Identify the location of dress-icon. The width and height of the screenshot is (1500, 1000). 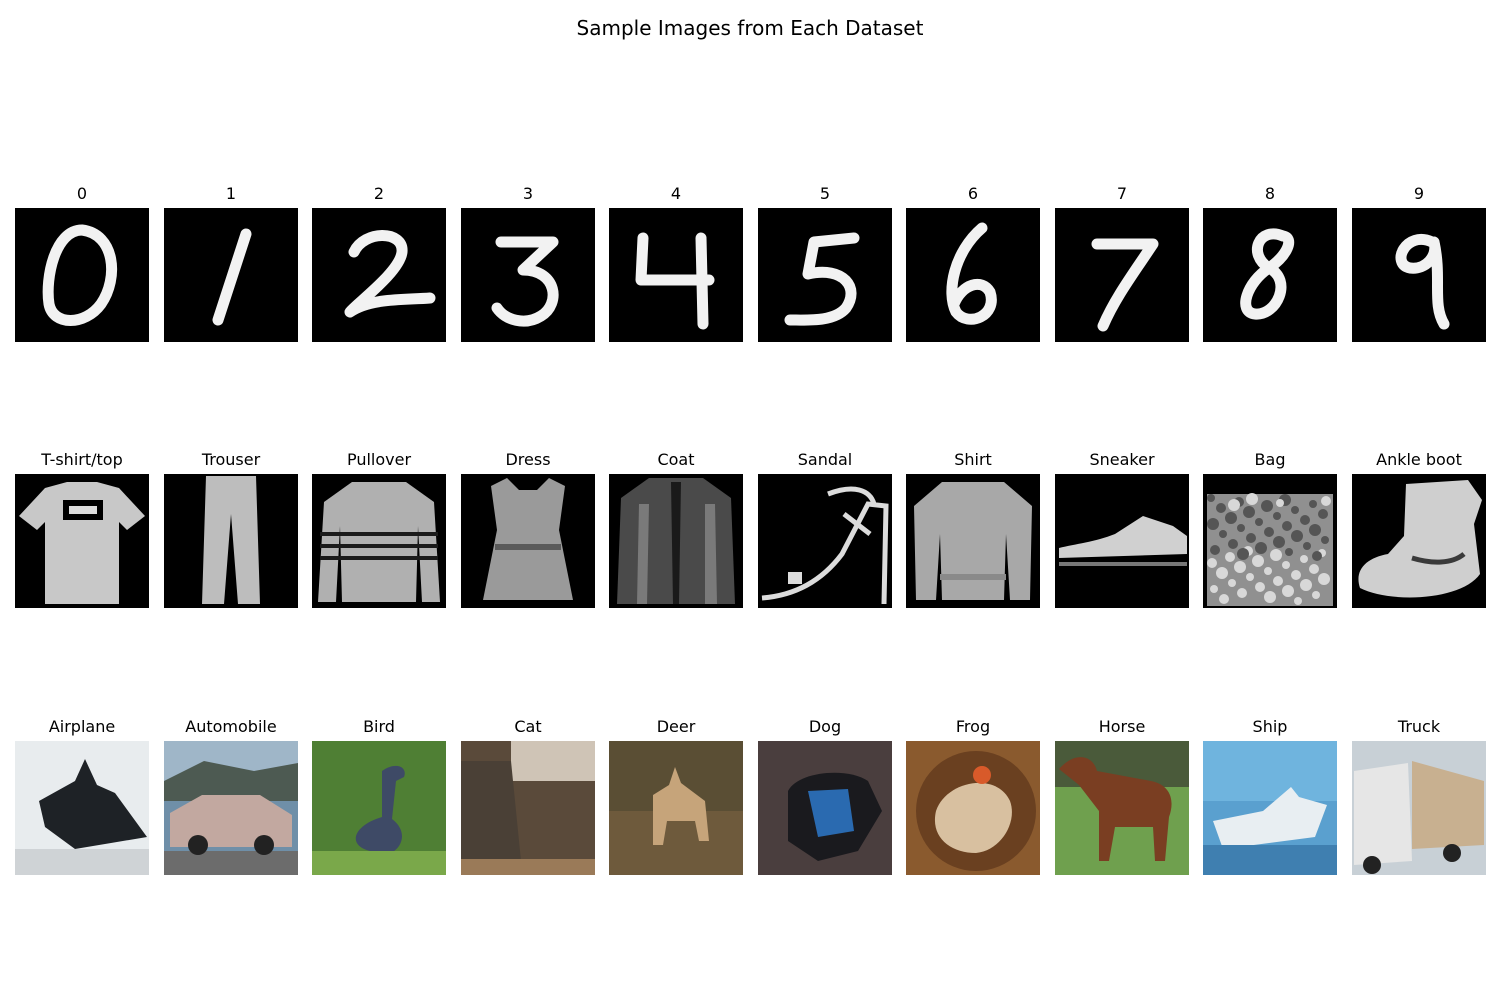
(528, 541).